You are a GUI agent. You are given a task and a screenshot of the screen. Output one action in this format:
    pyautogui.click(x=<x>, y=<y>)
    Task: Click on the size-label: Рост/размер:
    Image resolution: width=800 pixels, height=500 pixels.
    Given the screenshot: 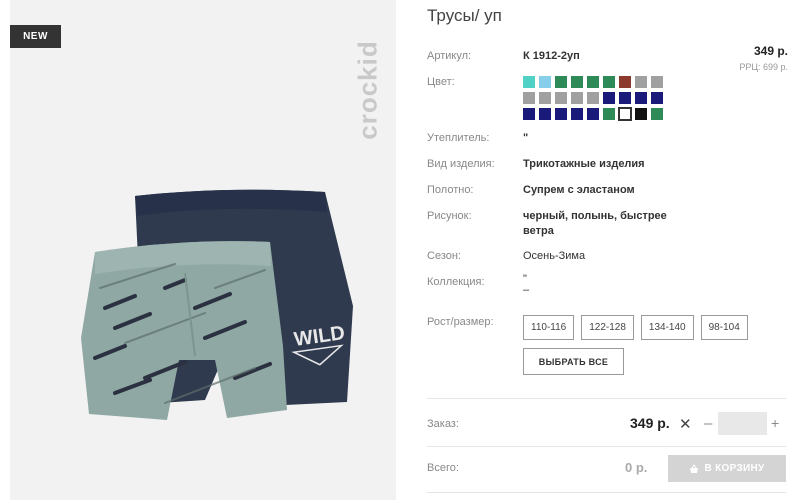 What is the action you would take?
    pyautogui.click(x=460, y=322)
    